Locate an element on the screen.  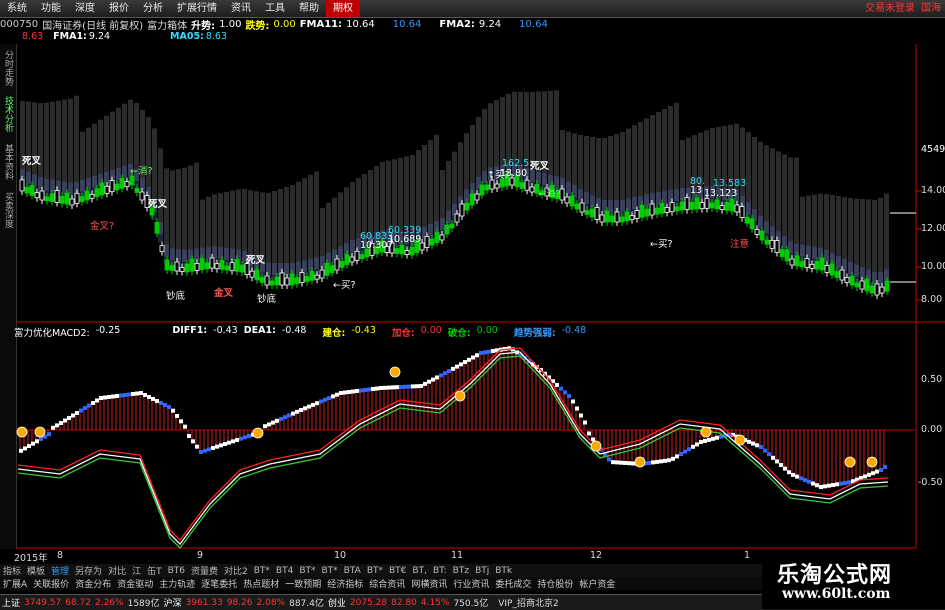
tool-positions: 持仓股份 is located at coordinates (555, 583).